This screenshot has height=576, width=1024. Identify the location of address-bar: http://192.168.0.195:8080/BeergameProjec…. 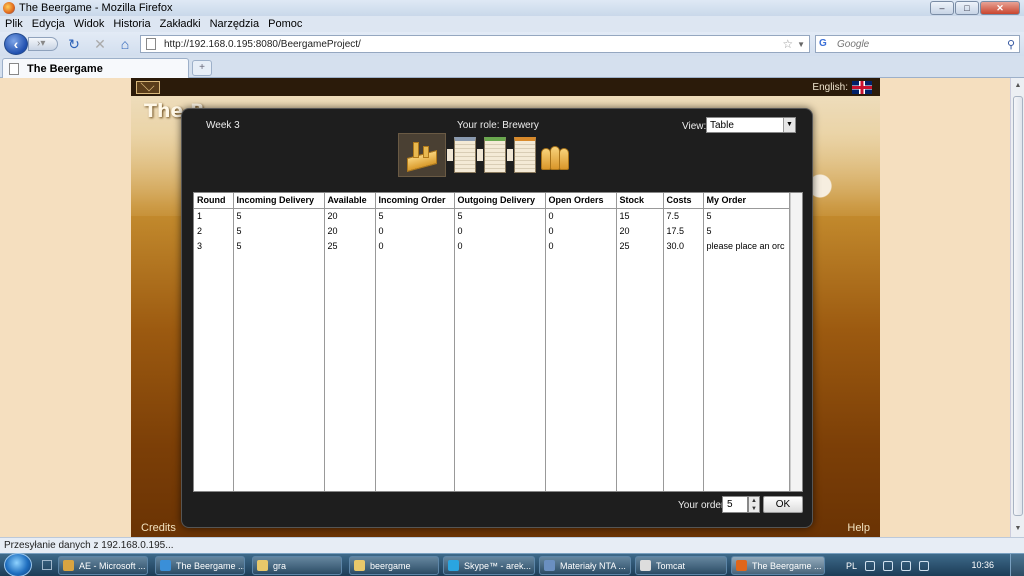
(475, 44).